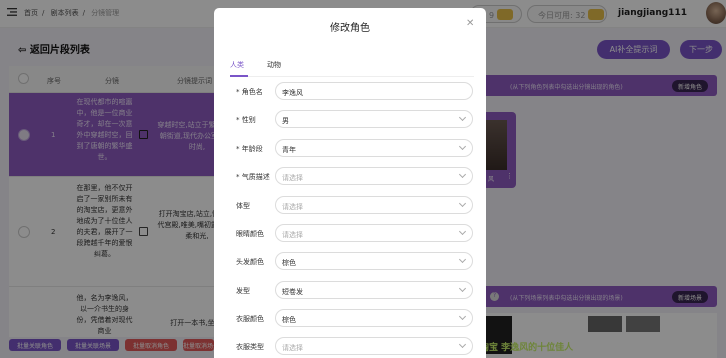 The image size is (726, 358). Describe the element at coordinates (250, 262) in the screenshot. I see `field-label: 头发颜色` at that location.